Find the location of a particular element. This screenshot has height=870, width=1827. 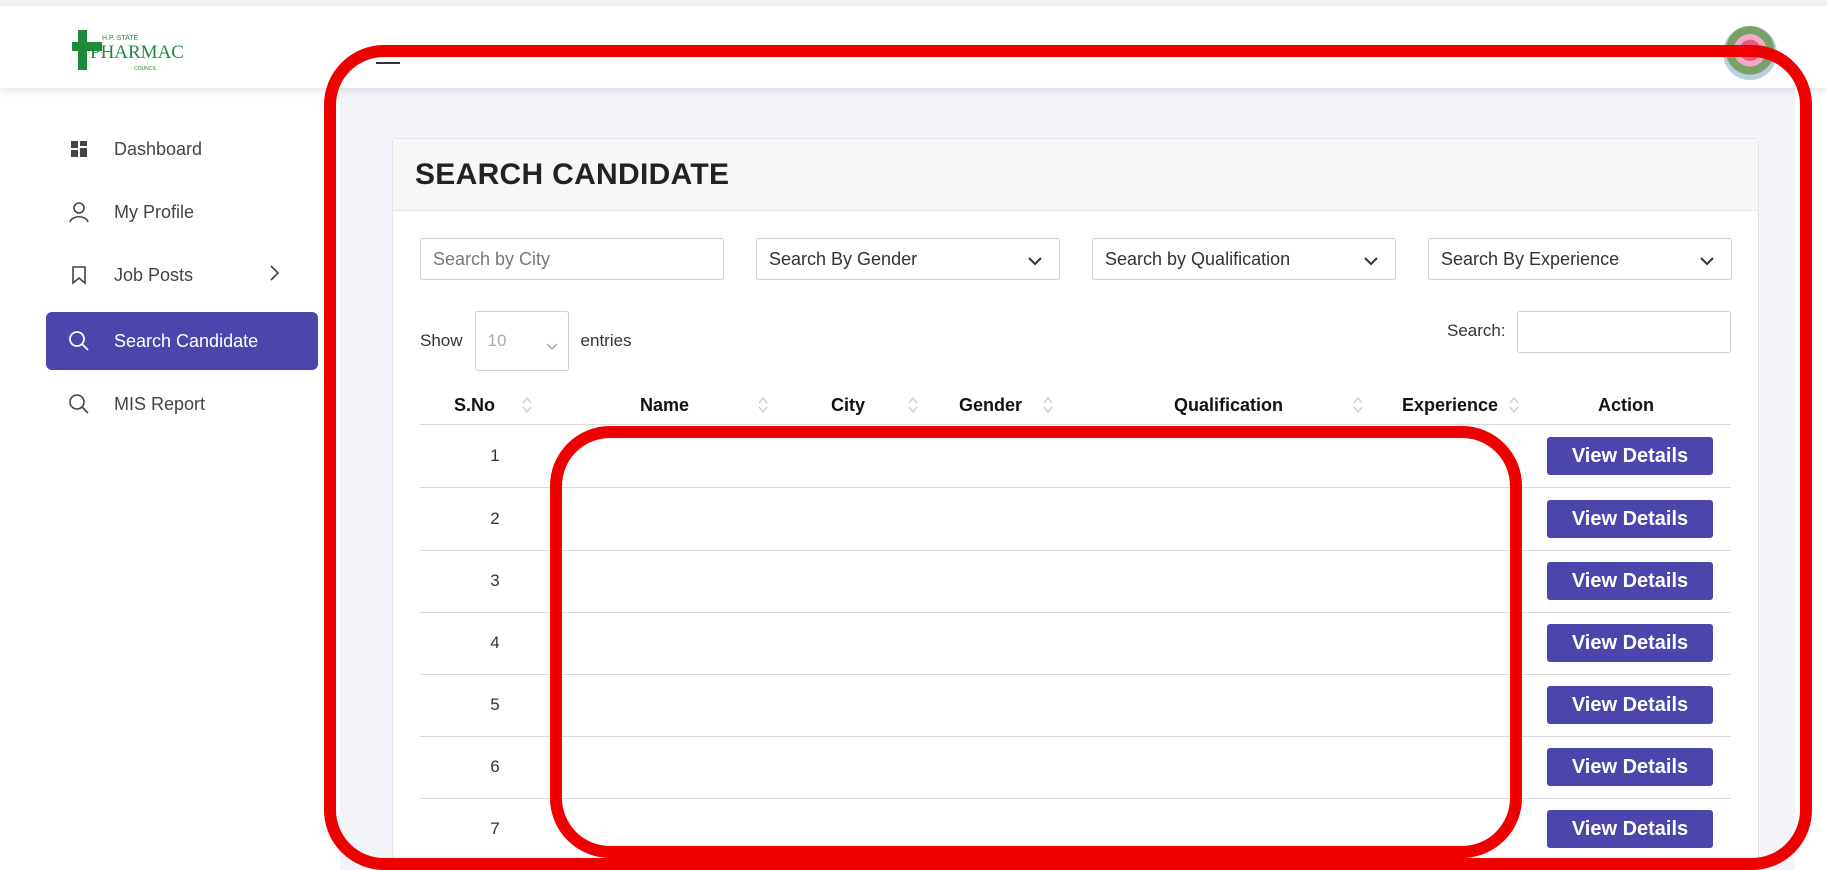

sidebar-item-label: Dashboard is located at coordinates (158, 148).